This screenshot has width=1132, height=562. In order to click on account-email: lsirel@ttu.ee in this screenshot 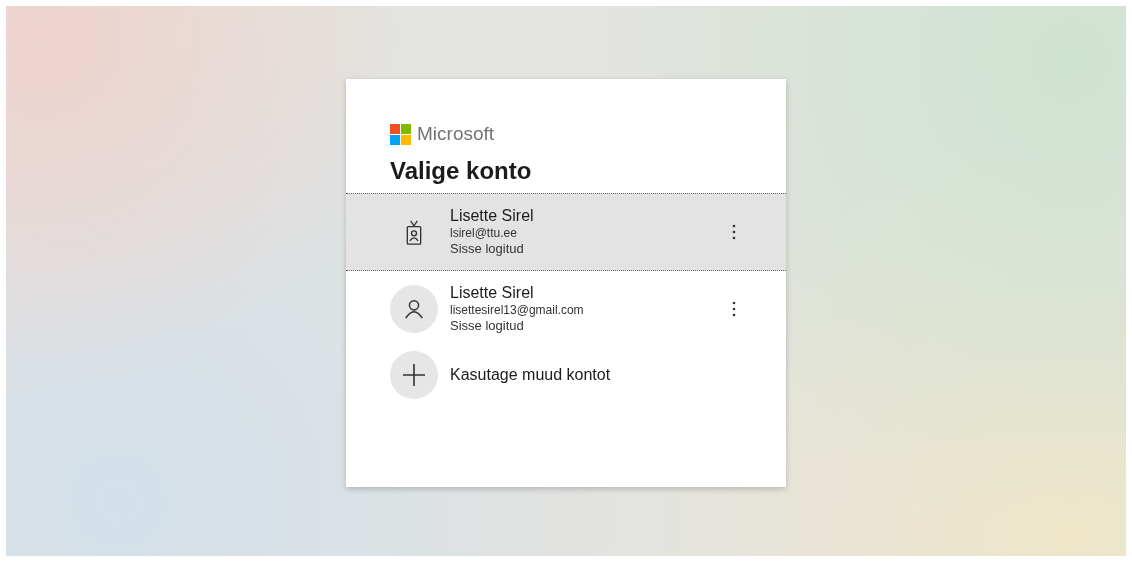, I will do `click(484, 233)`.